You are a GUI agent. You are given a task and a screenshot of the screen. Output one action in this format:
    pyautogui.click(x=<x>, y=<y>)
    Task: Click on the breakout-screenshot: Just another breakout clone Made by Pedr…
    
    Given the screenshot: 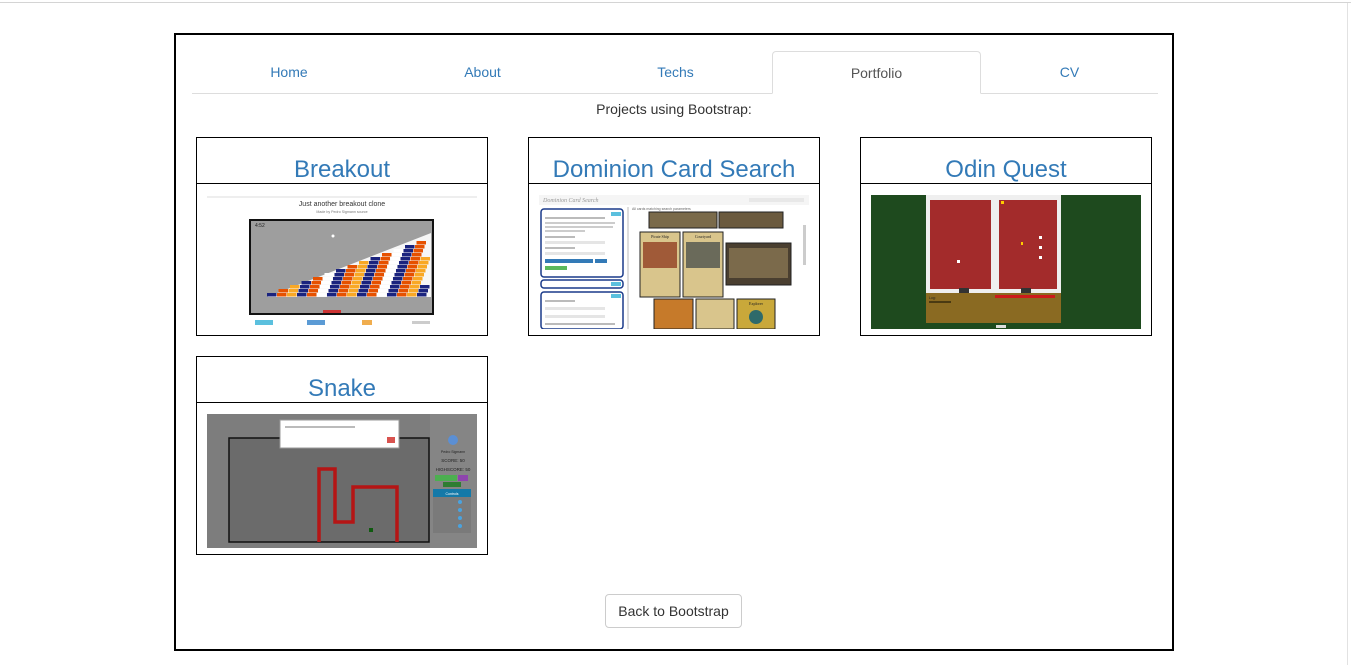 What is the action you would take?
    pyautogui.click(x=342, y=262)
    